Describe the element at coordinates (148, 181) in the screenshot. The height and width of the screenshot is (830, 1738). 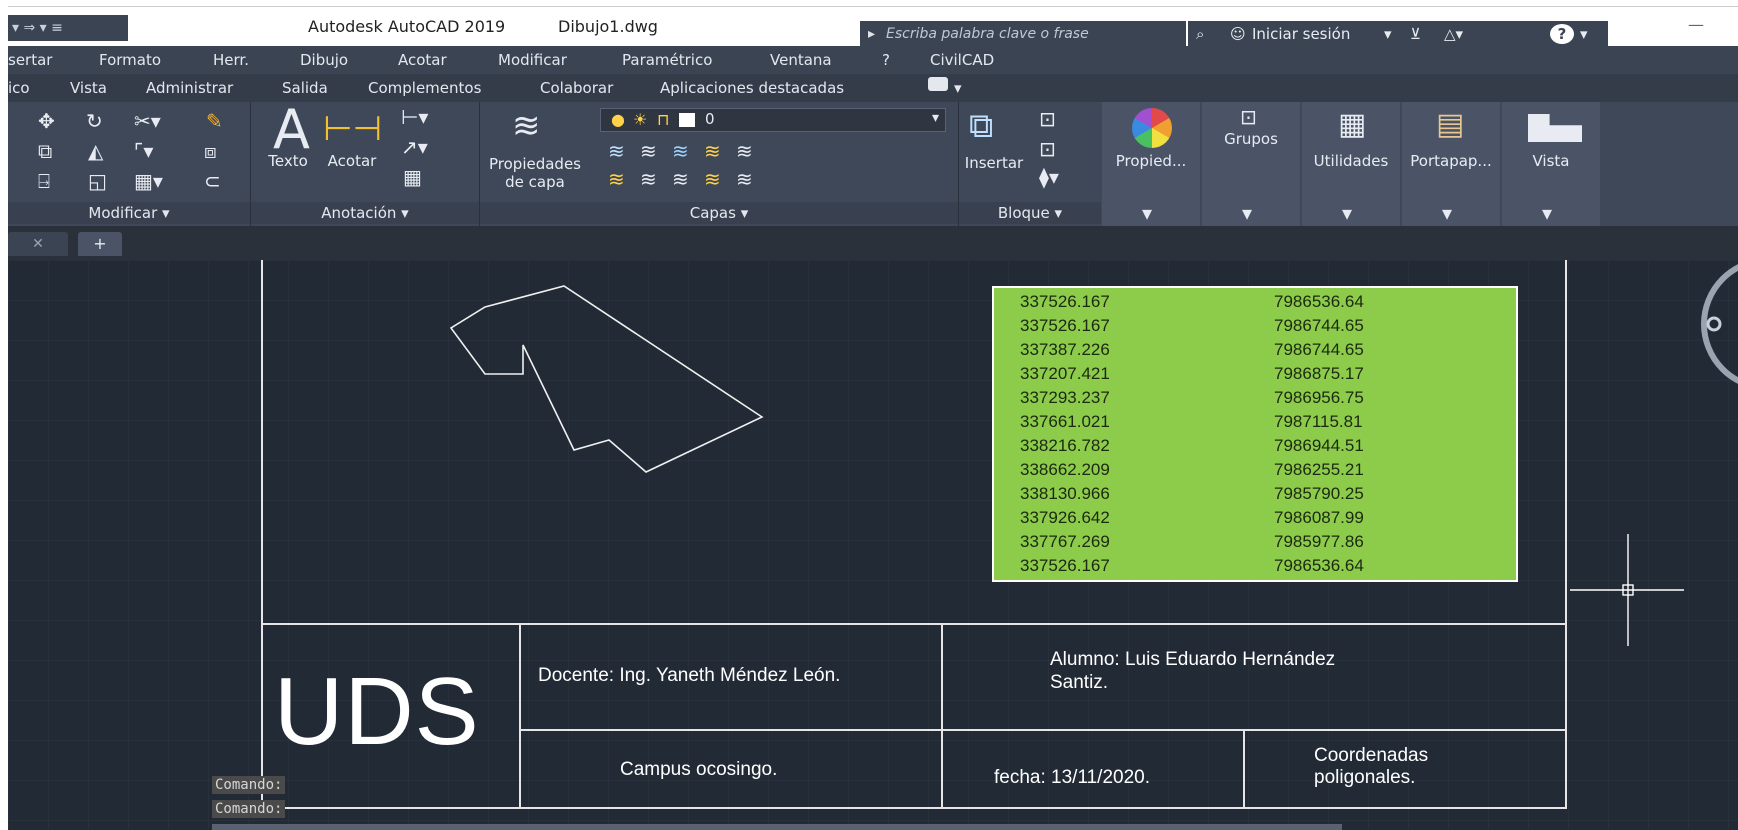
I see `array-icon: ▦▾` at that location.